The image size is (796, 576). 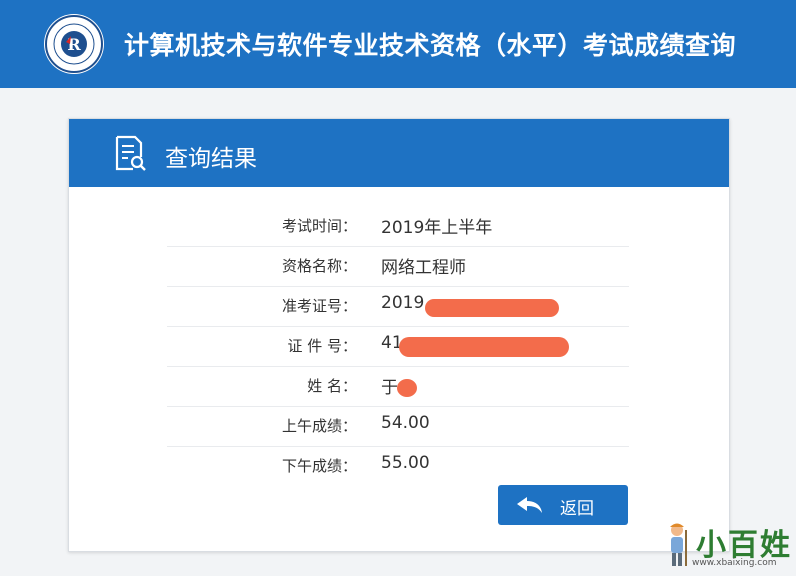 I want to click on label-admission-number: 准考证号：, so click(x=319, y=306).